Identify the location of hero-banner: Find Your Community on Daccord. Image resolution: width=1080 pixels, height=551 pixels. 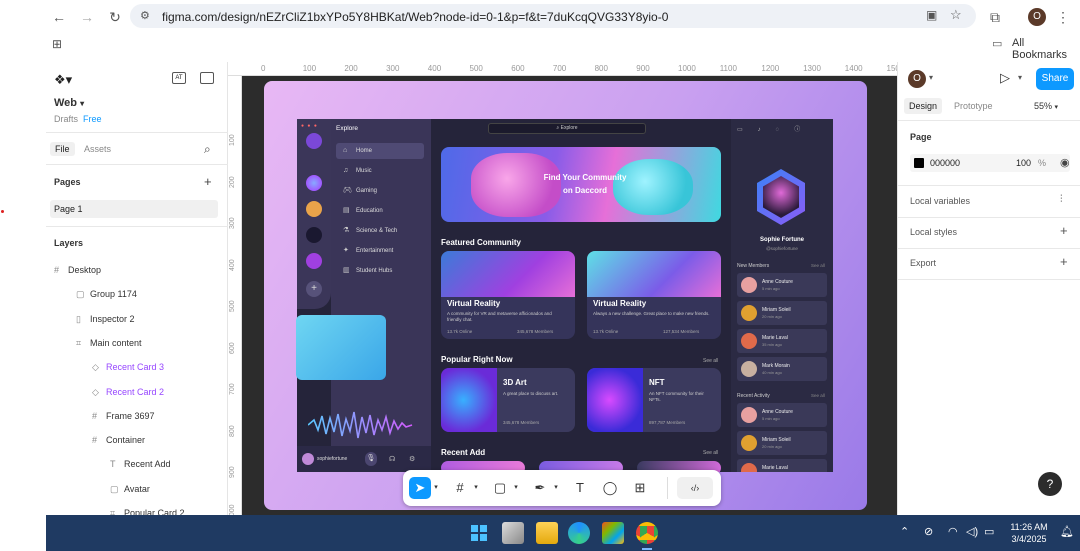
(581, 184).